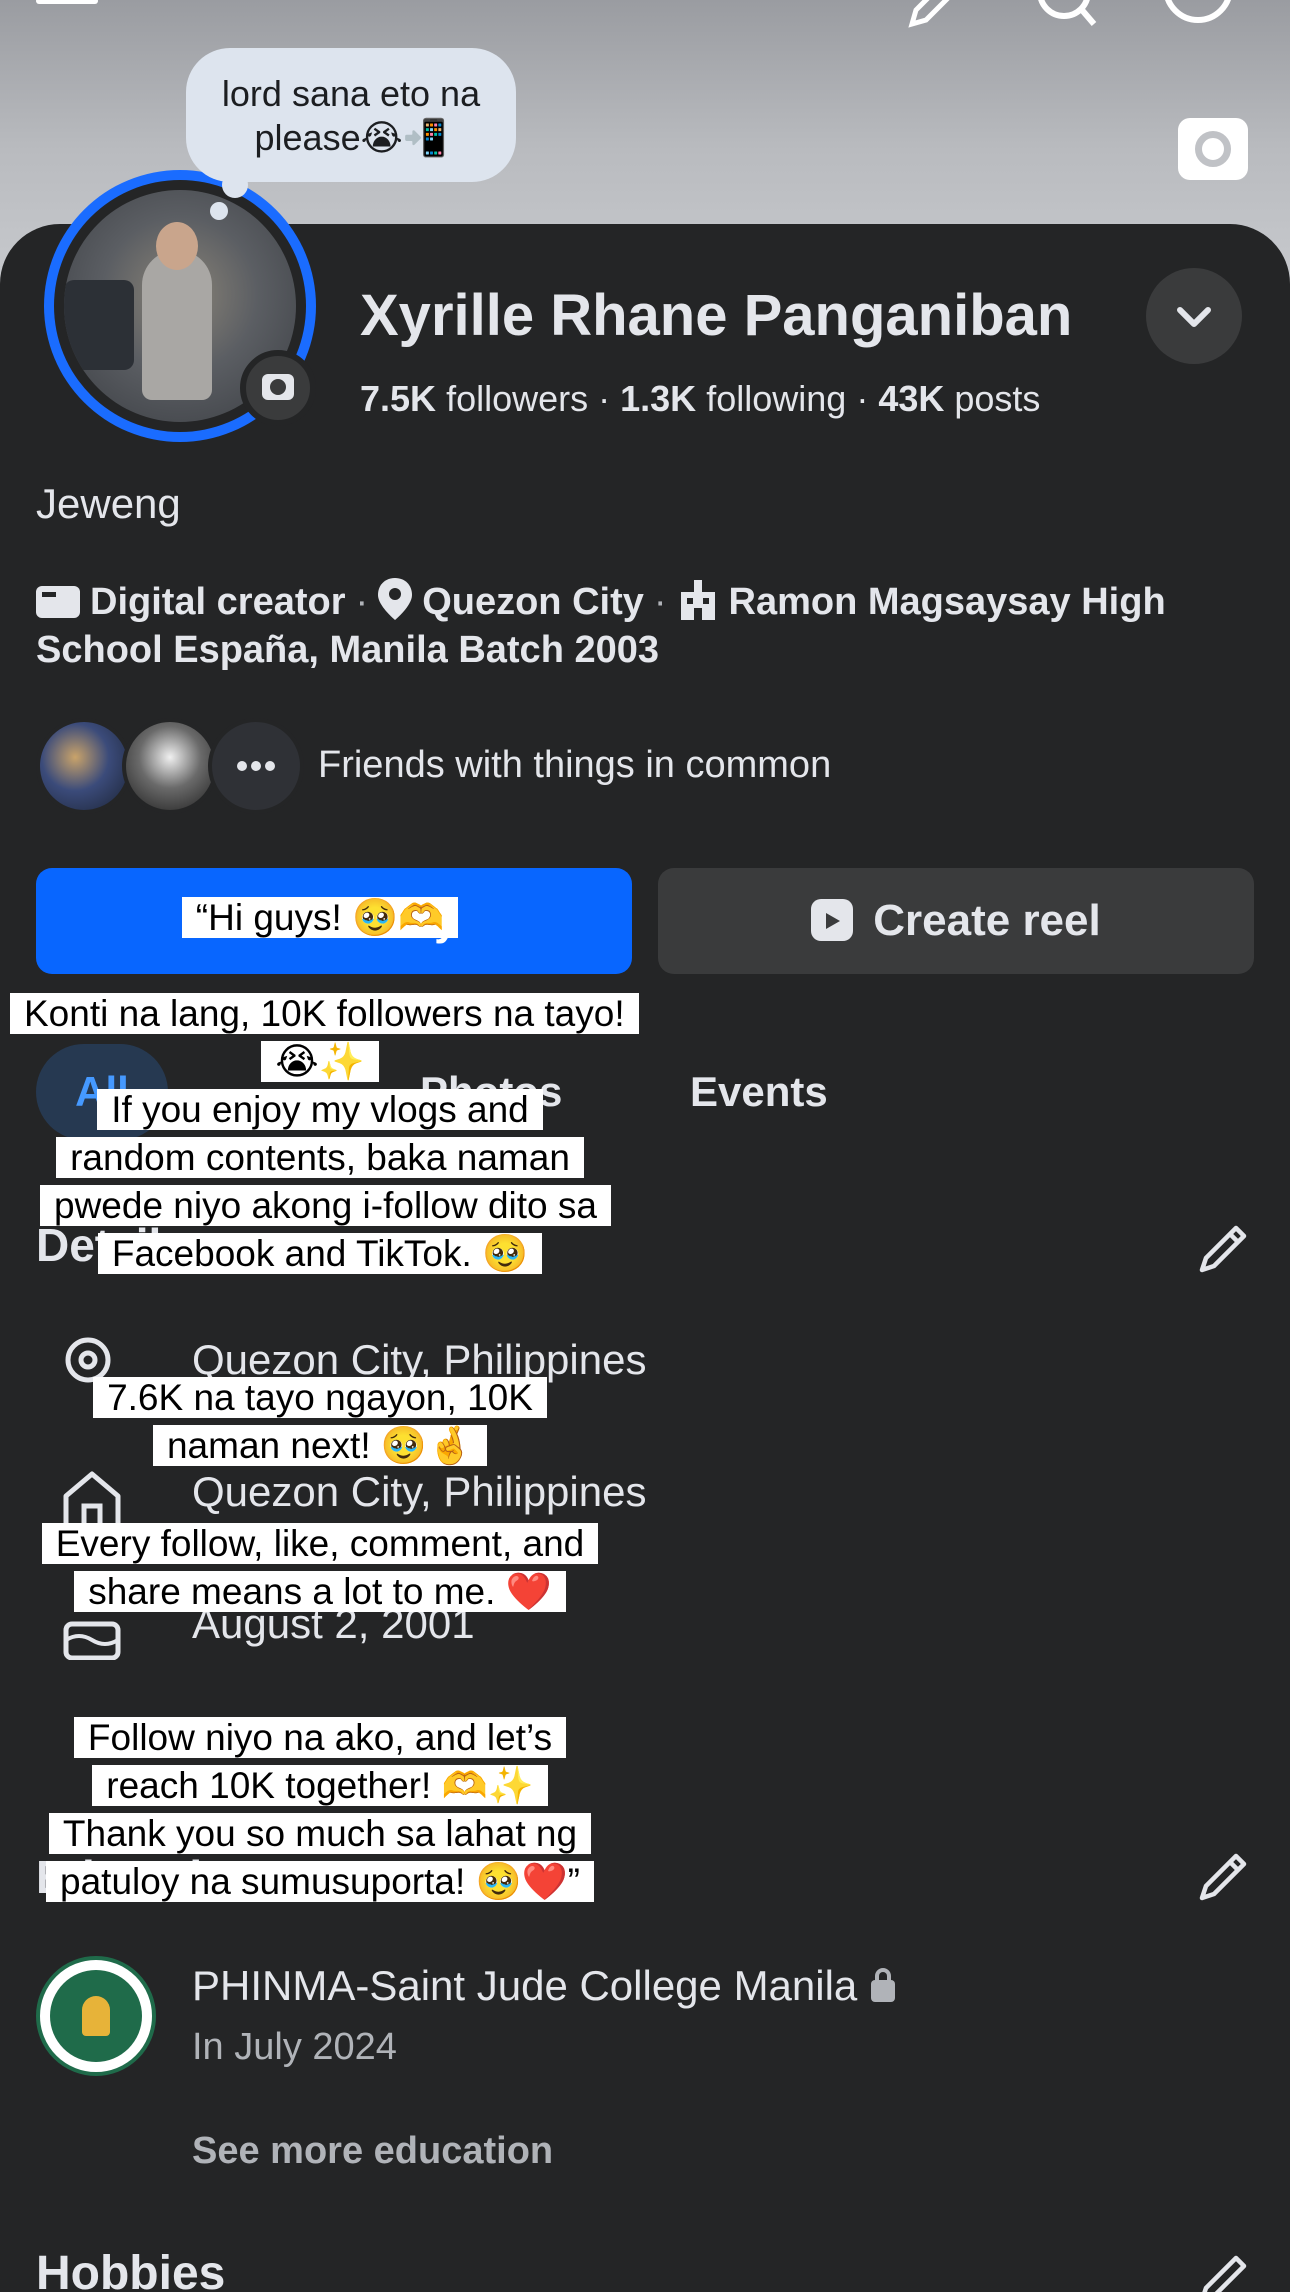  Describe the element at coordinates (96, 2016) in the screenshot. I see `school-logo` at that location.